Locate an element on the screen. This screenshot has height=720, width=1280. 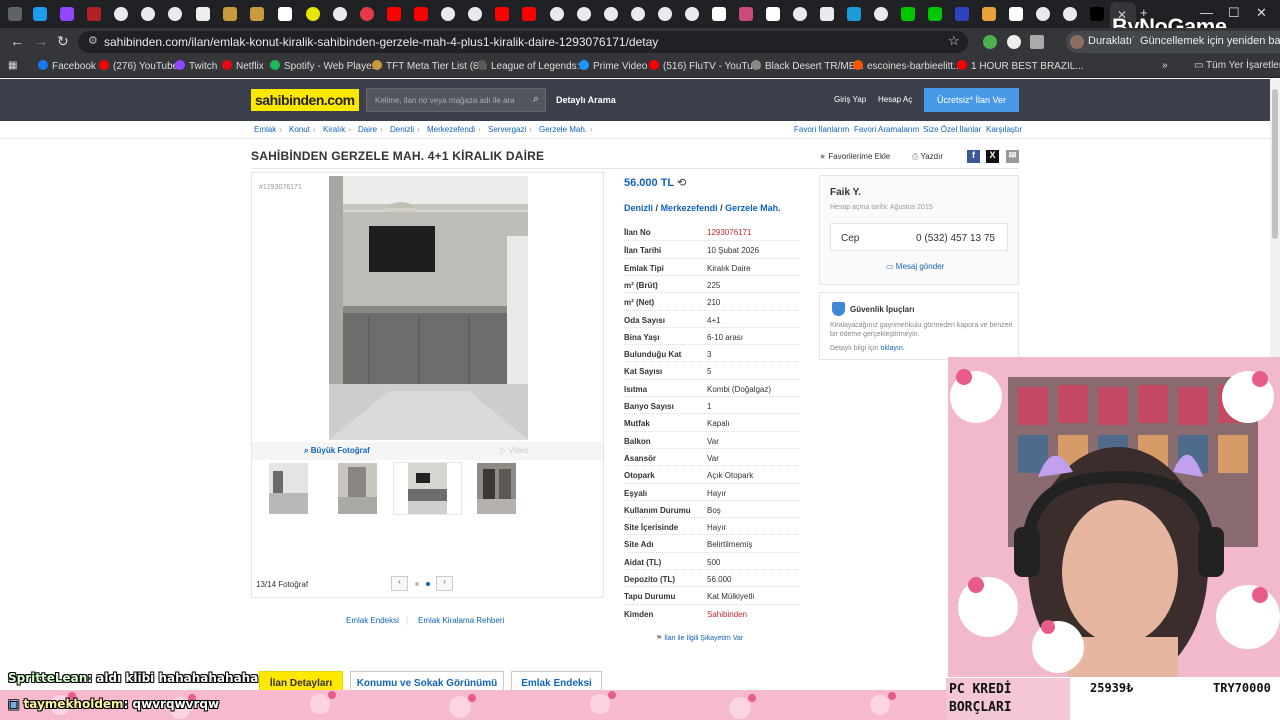
favorite-searches-link: Favori Aramalarım is located at coordinates (886, 129).